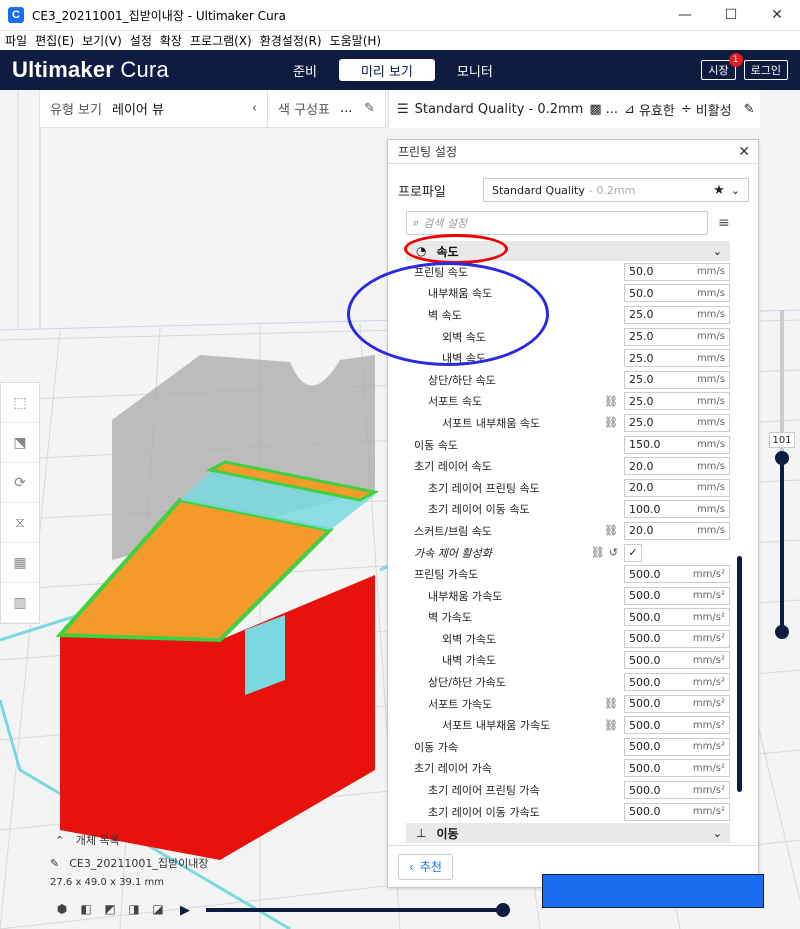  Describe the element at coordinates (20, 603) in the screenshot. I see `support-blocker-icon: ▥` at that location.